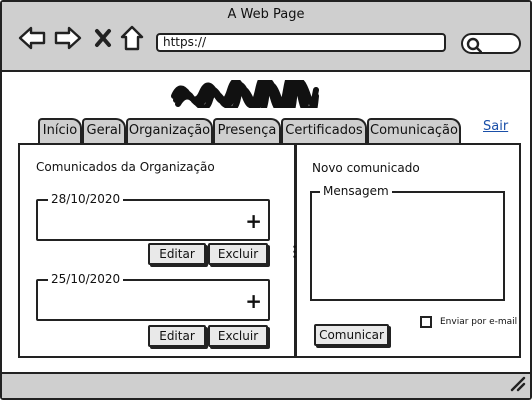  What do you see at coordinates (32, 40) in the screenshot?
I see `arrow-left-icon` at bounding box center [32, 40].